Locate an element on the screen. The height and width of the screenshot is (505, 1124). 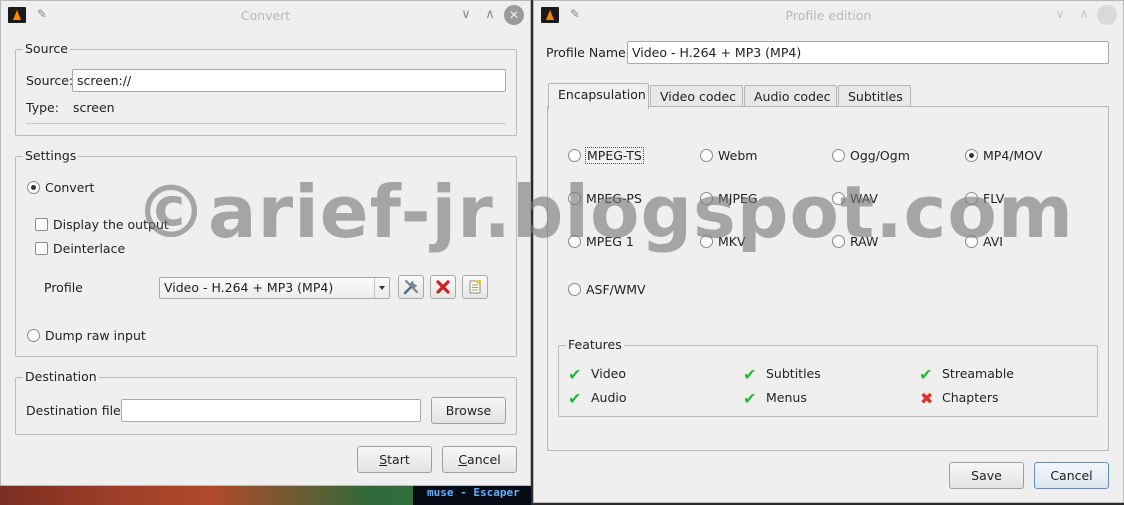
convert-title: Convert is located at coordinates (265, 15).